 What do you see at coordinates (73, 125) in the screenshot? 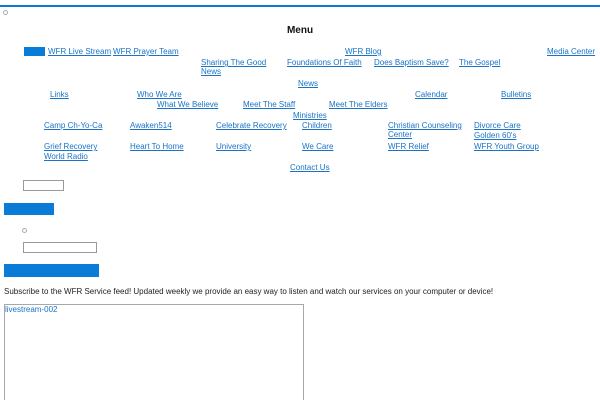
I see `menu-link-camp-ch-yo-ca: Camp Ch-Yo-Ca` at bounding box center [73, 125].